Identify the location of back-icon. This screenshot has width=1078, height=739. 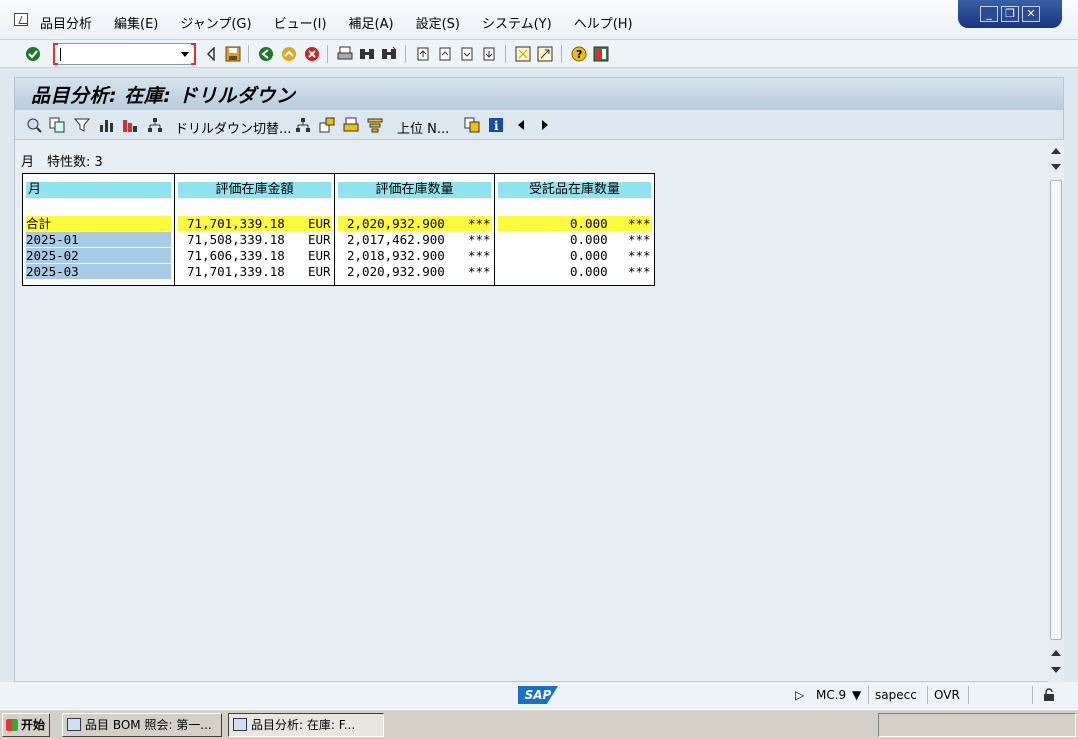
(265, 53).